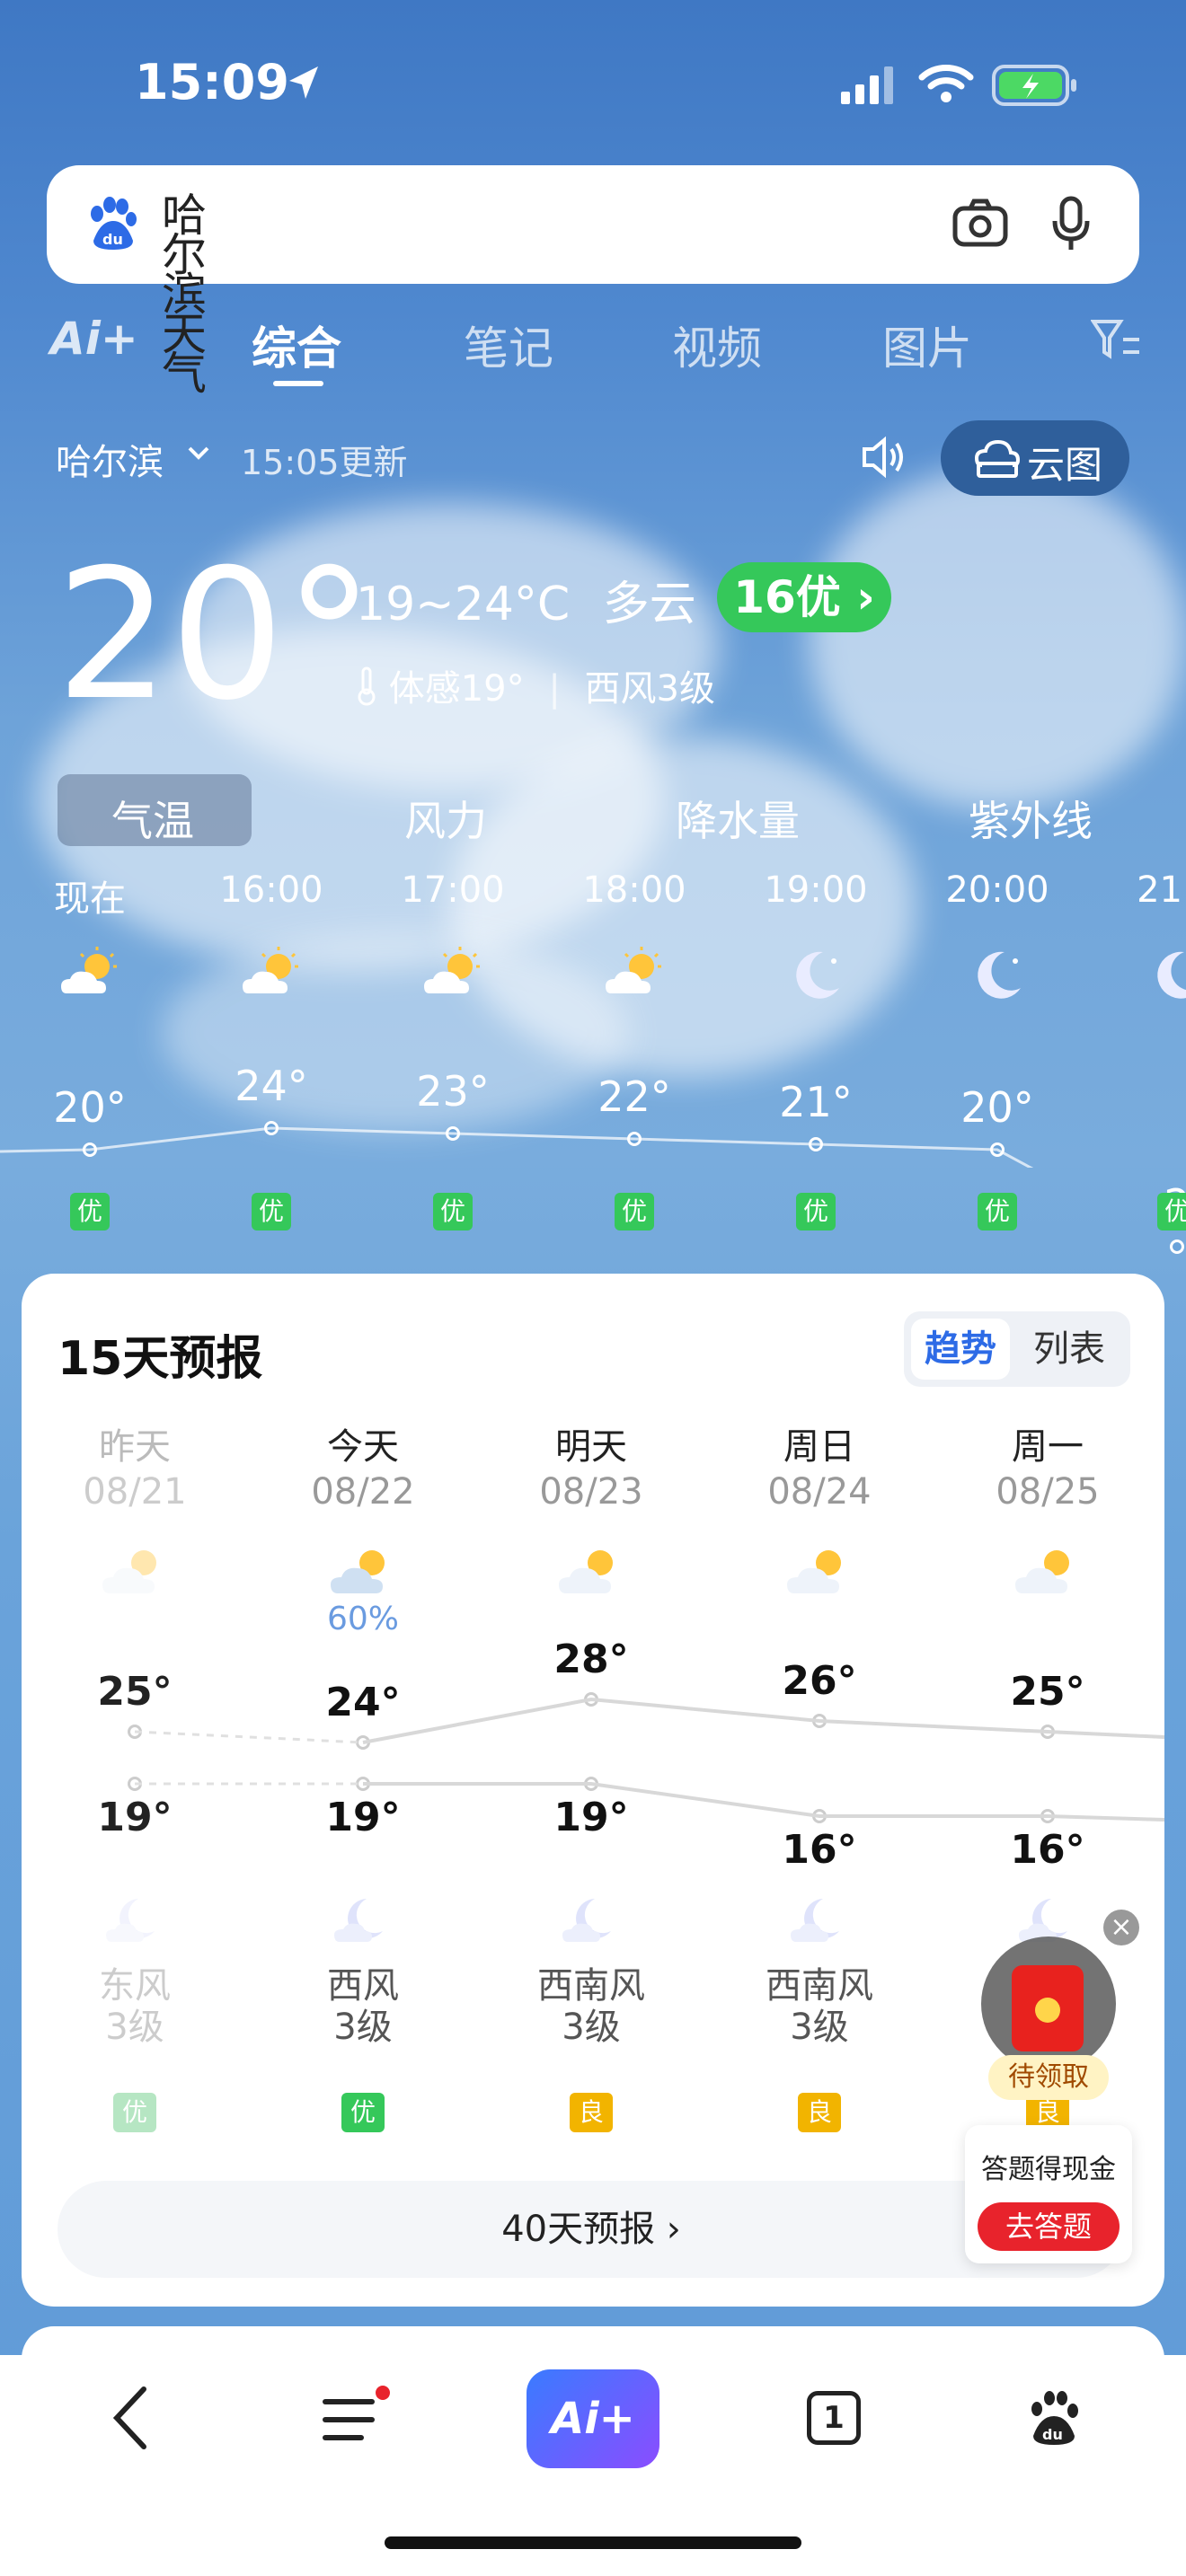 The height and width of the screenshot is (2576, 1186). What do you see at coordinates (593, 2542) in the screenshot?
I see `home-indicator` at bounding box center [593, 2542].